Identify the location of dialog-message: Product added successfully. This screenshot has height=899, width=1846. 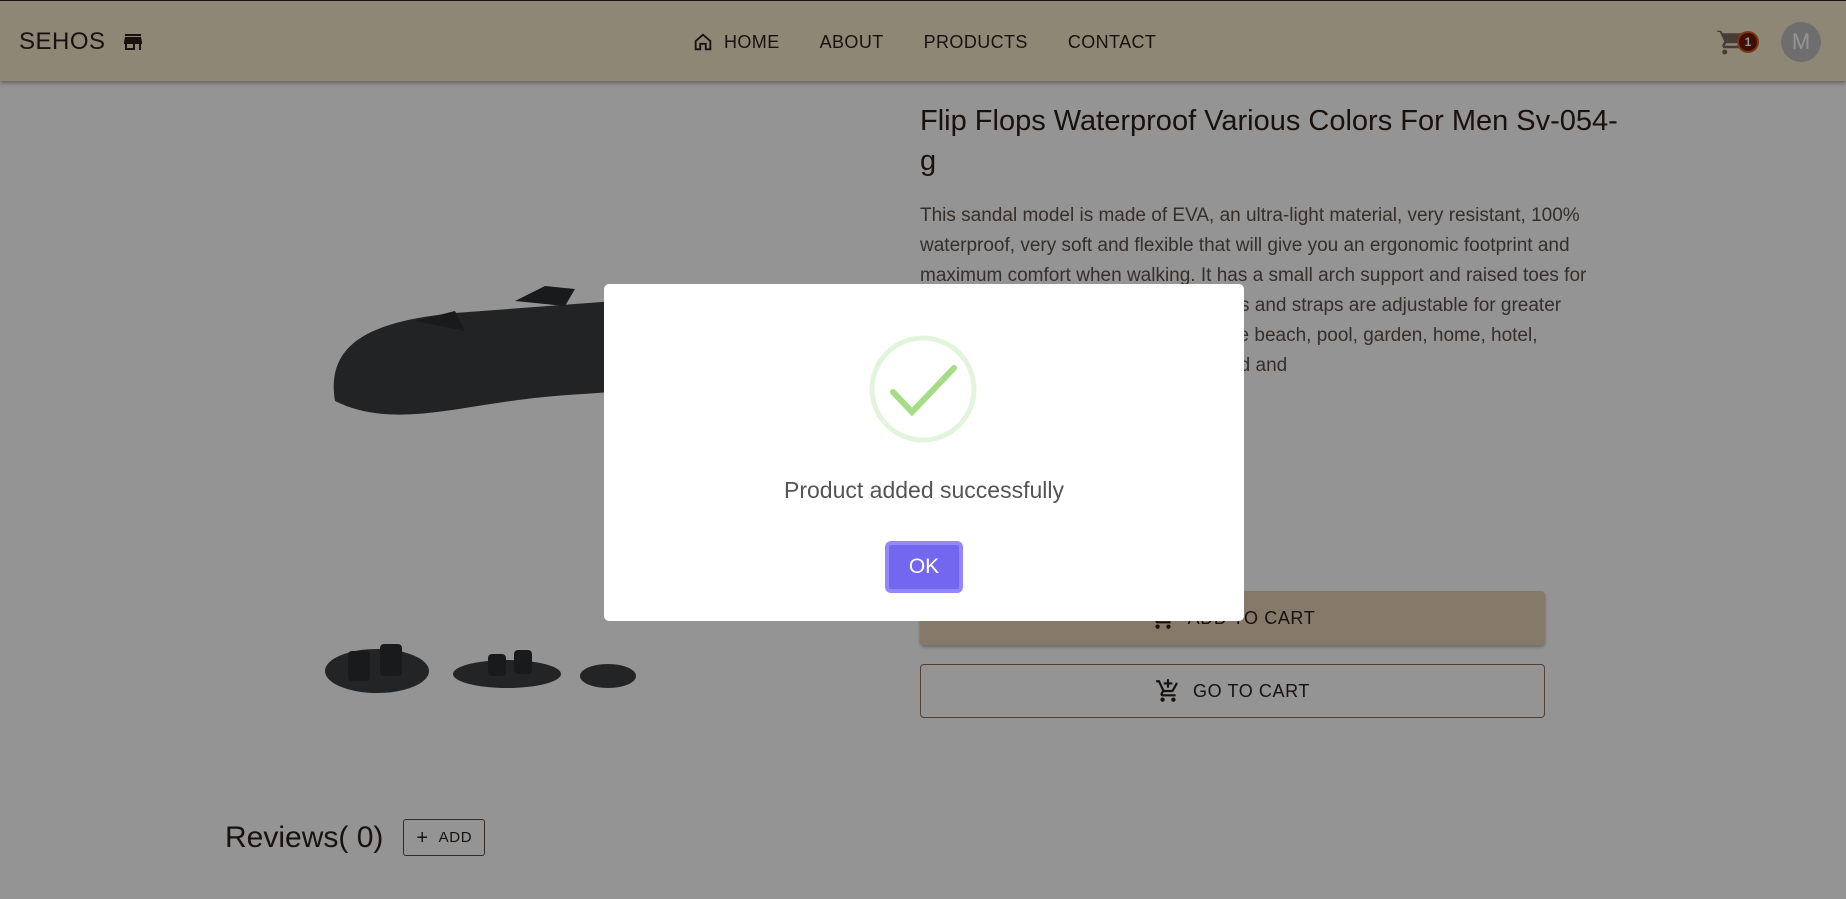
(924, 490).